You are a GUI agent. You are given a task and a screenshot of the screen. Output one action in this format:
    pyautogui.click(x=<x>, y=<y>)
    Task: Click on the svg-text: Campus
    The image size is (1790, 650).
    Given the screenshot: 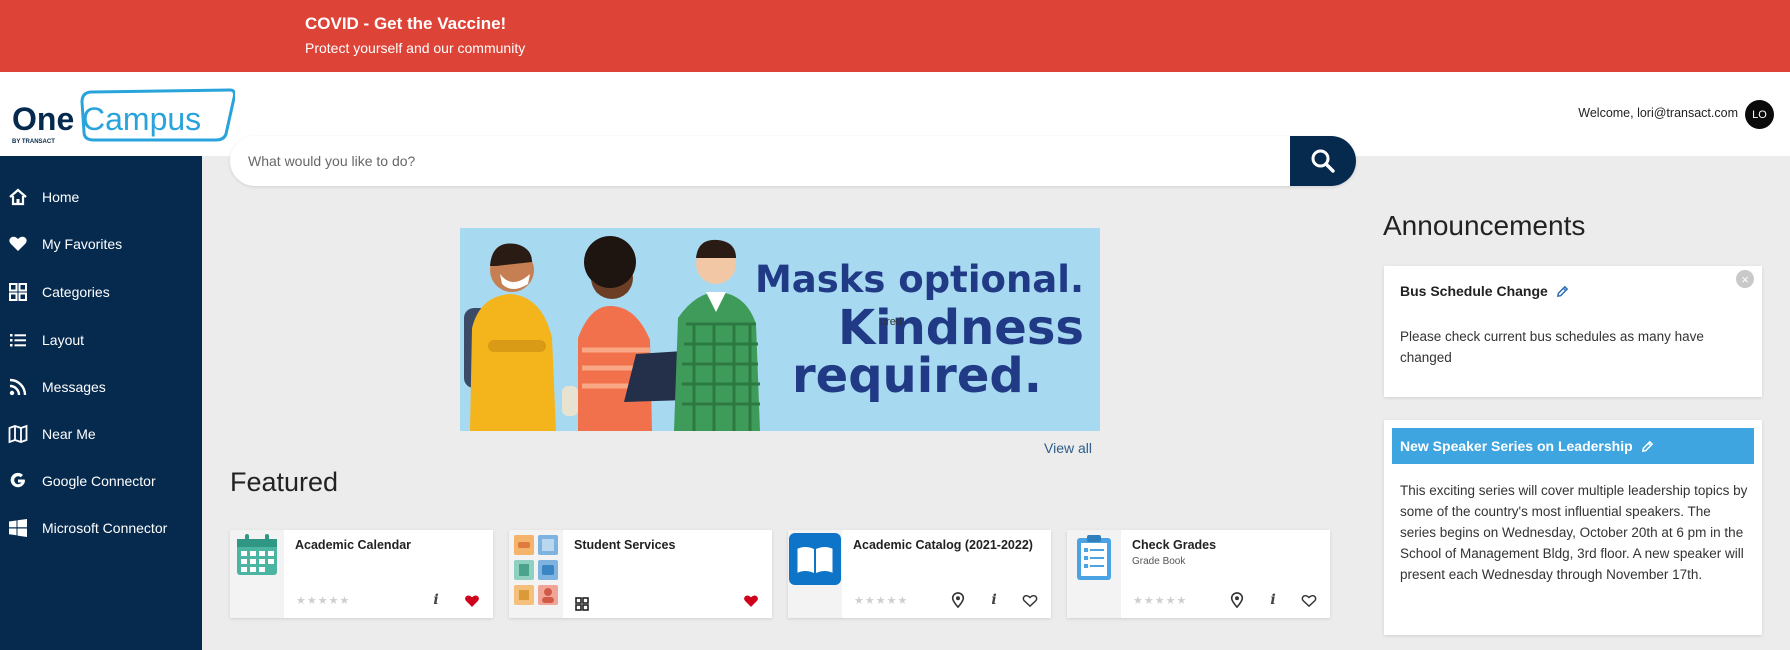 What is the action you would take?
    pyautogui.click(x=141, y=119)
    